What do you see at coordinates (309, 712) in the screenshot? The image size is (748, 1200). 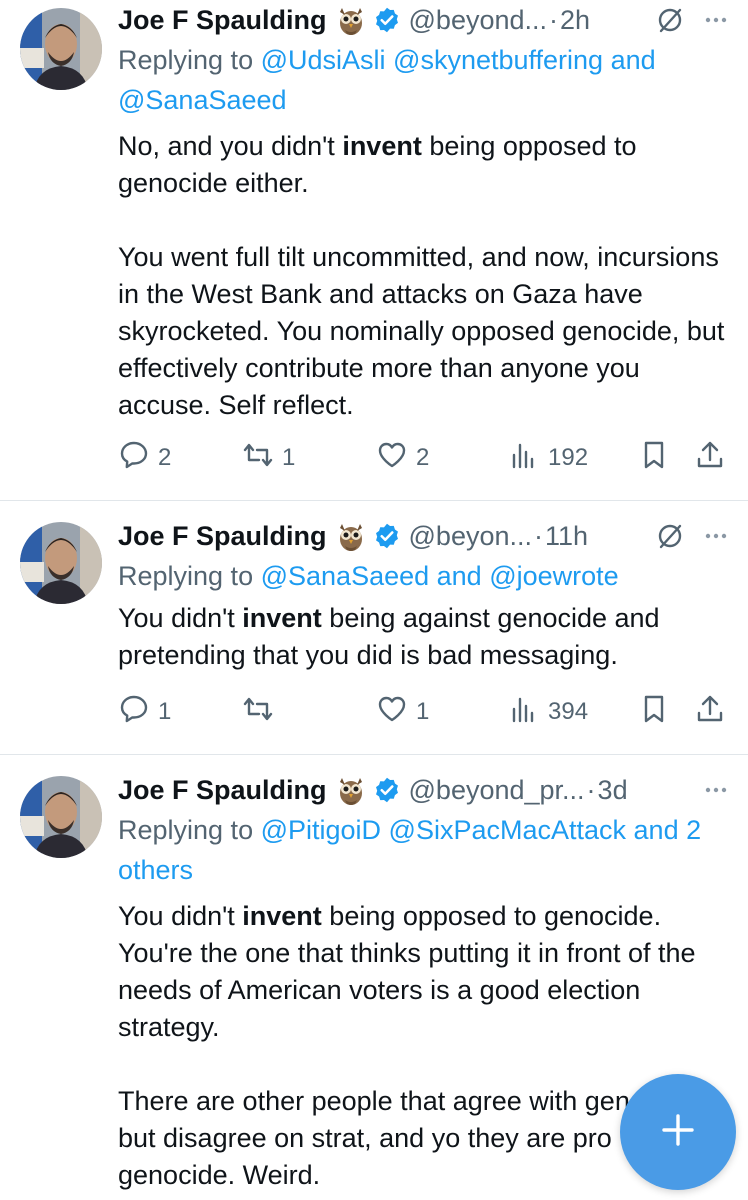 I see `retweet-button` at bounding box center [309, 712].